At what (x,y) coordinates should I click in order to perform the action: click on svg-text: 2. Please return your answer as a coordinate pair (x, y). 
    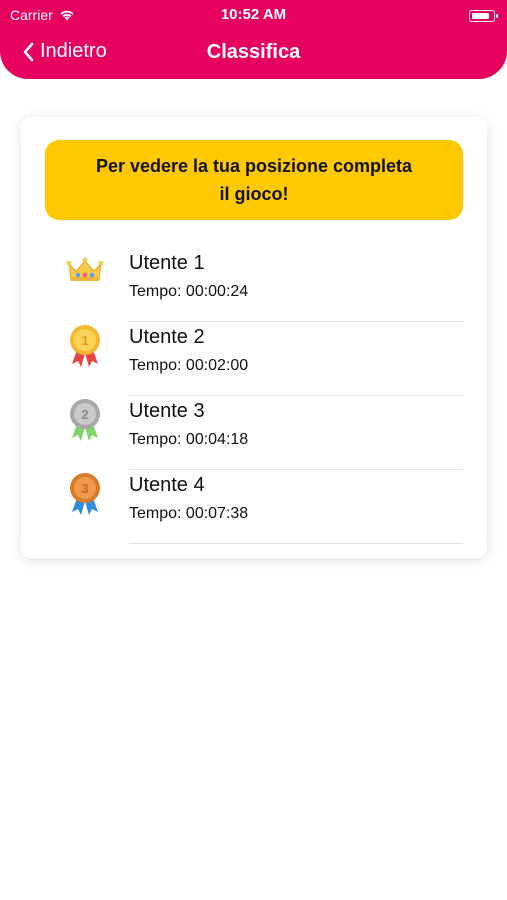
    Looking at the image, I should click on (84, 414).